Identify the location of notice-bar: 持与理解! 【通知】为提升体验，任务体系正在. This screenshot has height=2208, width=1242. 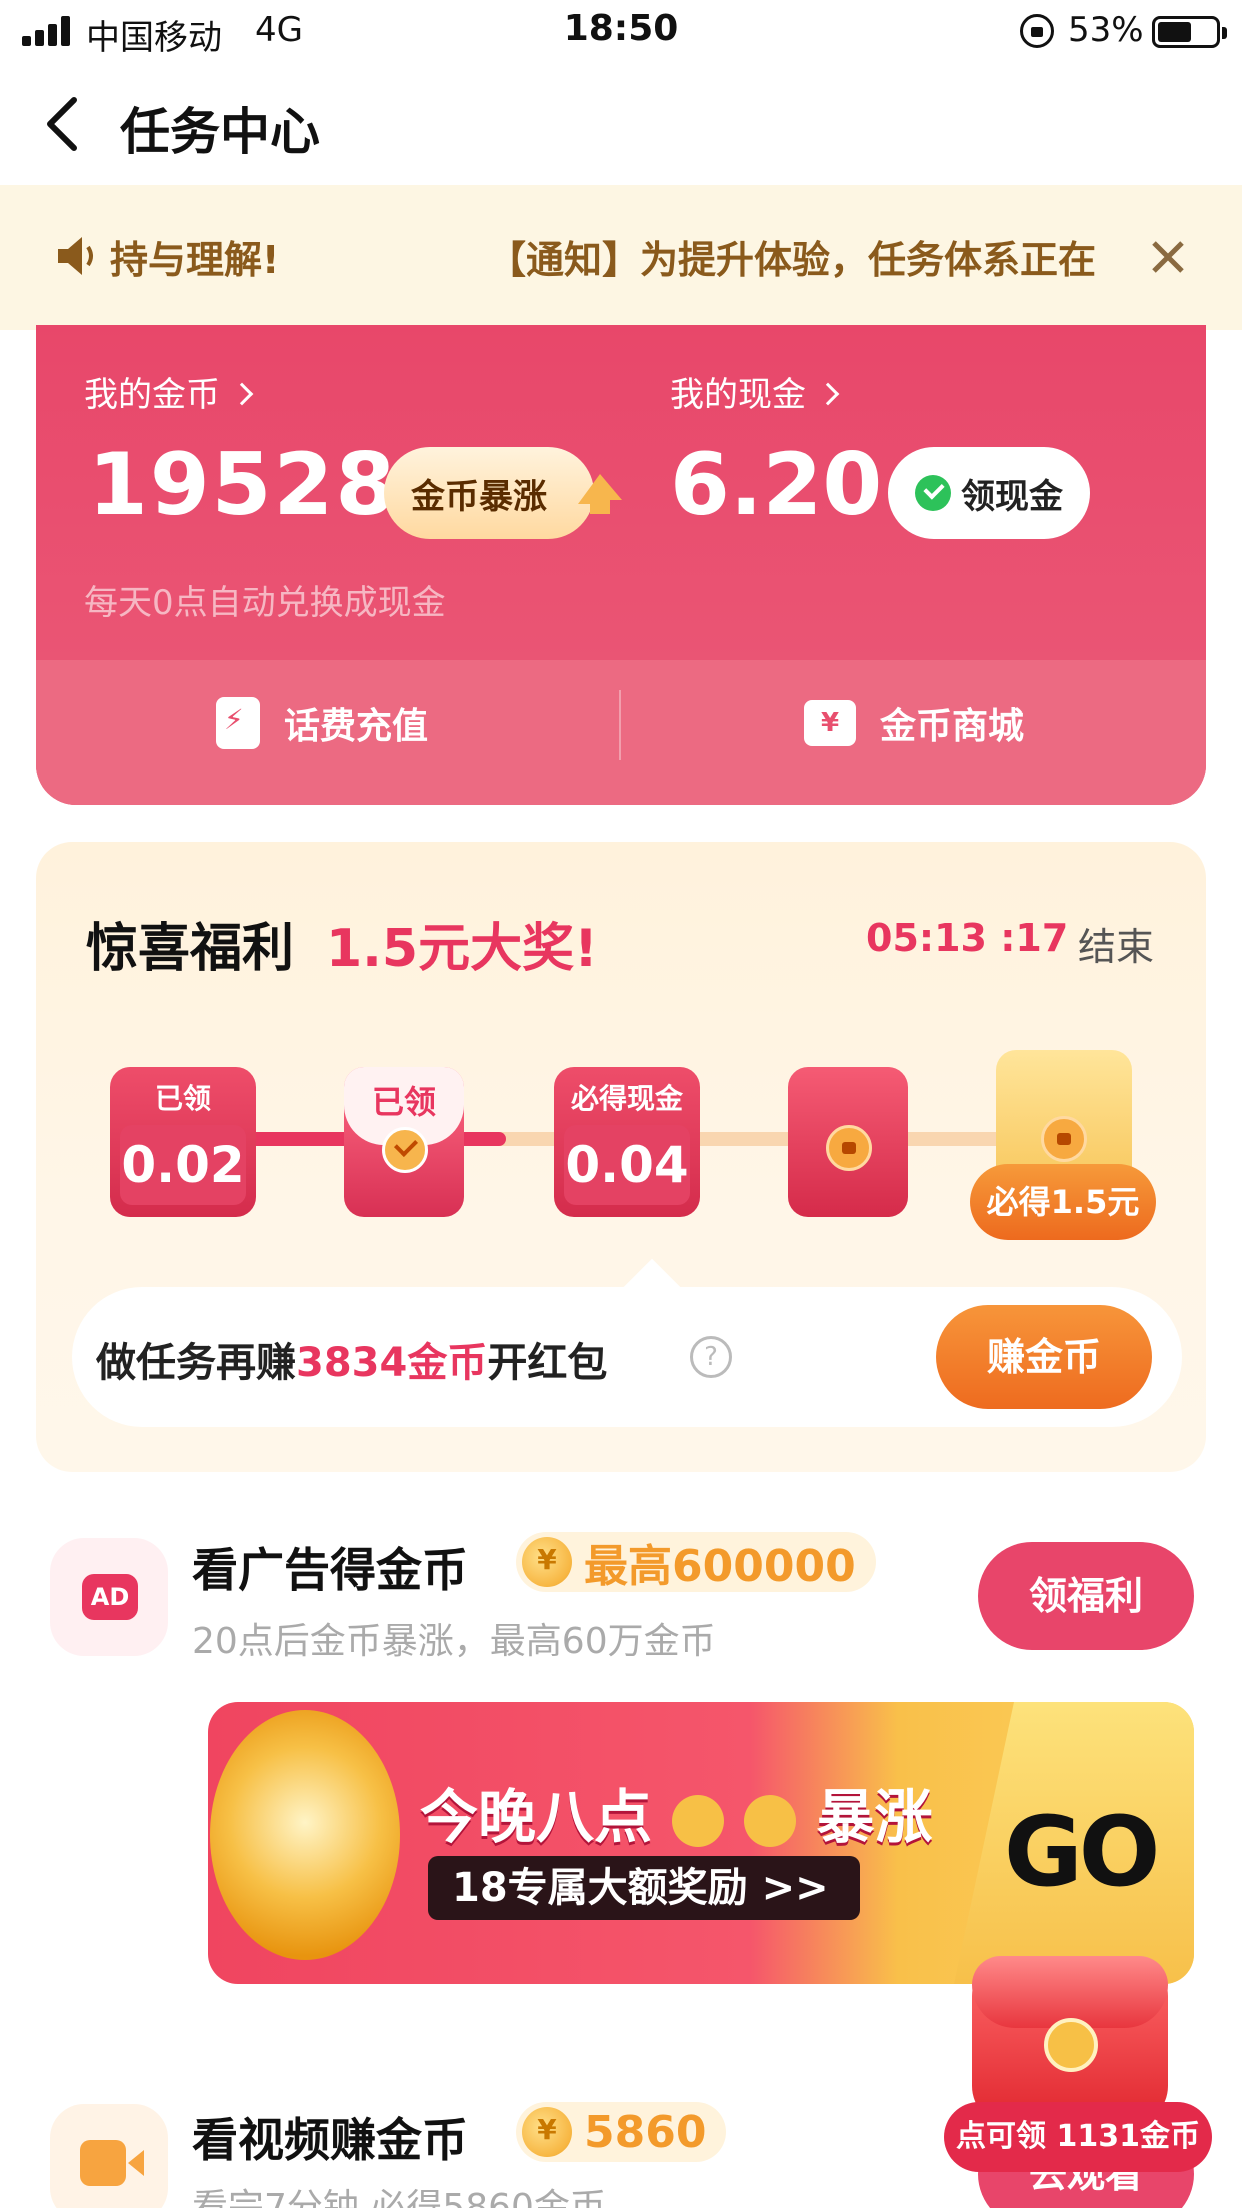
(621, 257).